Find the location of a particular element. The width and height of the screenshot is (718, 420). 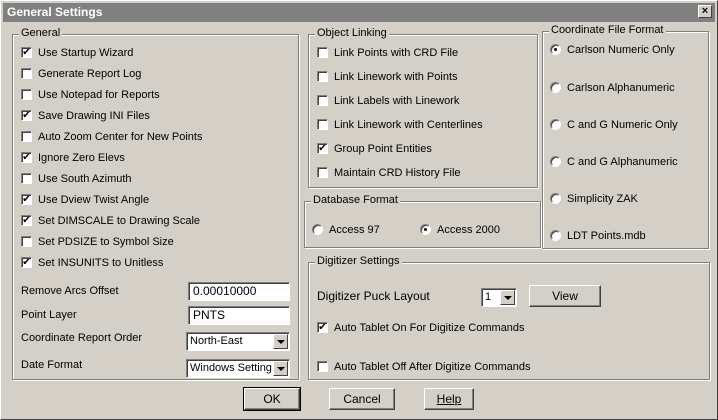

remove-arcs-offset-input: 0.00010000 is located at coordinates (239, 291).